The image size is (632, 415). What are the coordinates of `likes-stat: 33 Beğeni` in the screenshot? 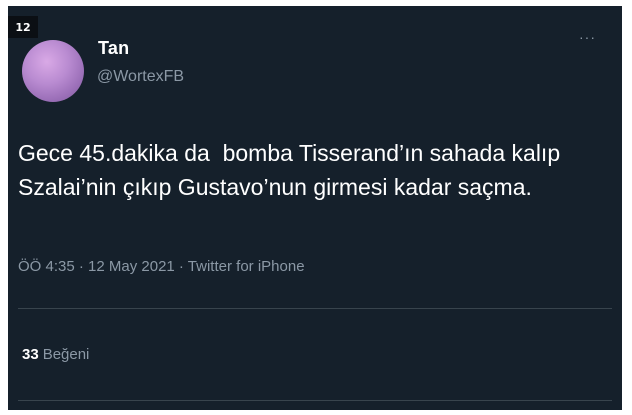 It's located at (55, 354).